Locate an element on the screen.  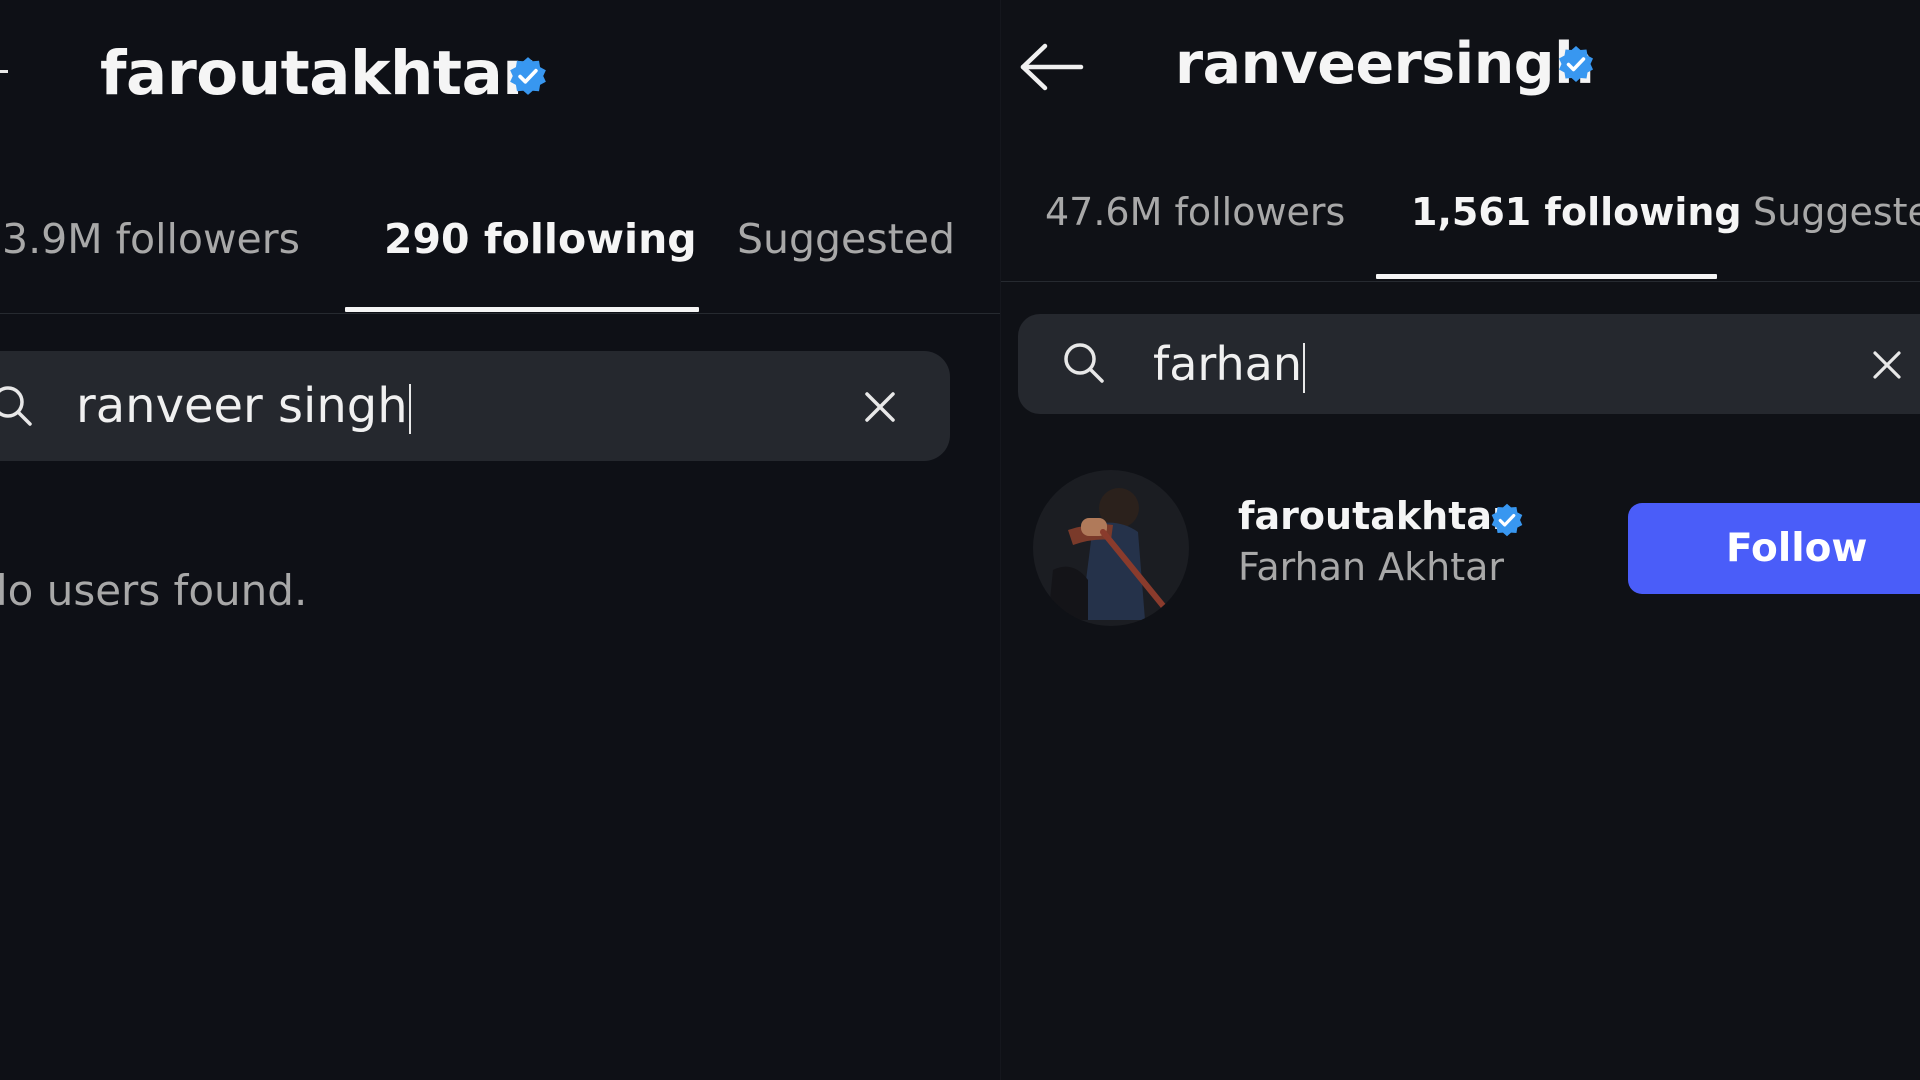
tab-followers: 3.9M followers is located at coordinates (151, 239).